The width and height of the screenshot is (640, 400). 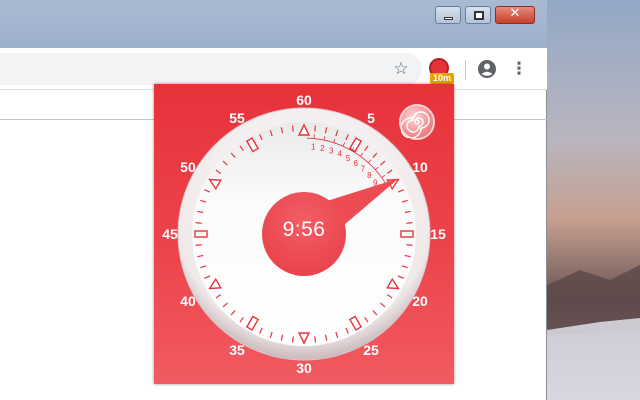 I want to click on more-vert-icon: ⋮, so click(x=519, y=69).